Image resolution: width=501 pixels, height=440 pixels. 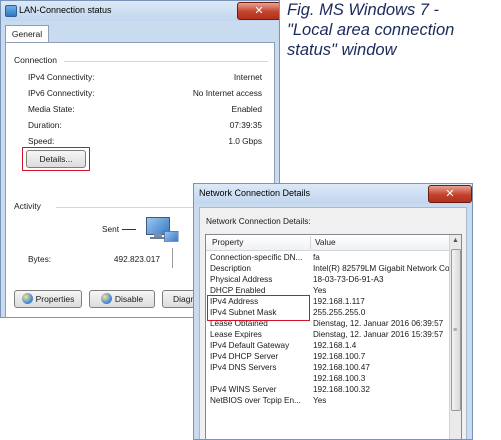 I want to click on list-item: Physical Address 18-03-73-D6-91-A3, so click(x=329, y=280).